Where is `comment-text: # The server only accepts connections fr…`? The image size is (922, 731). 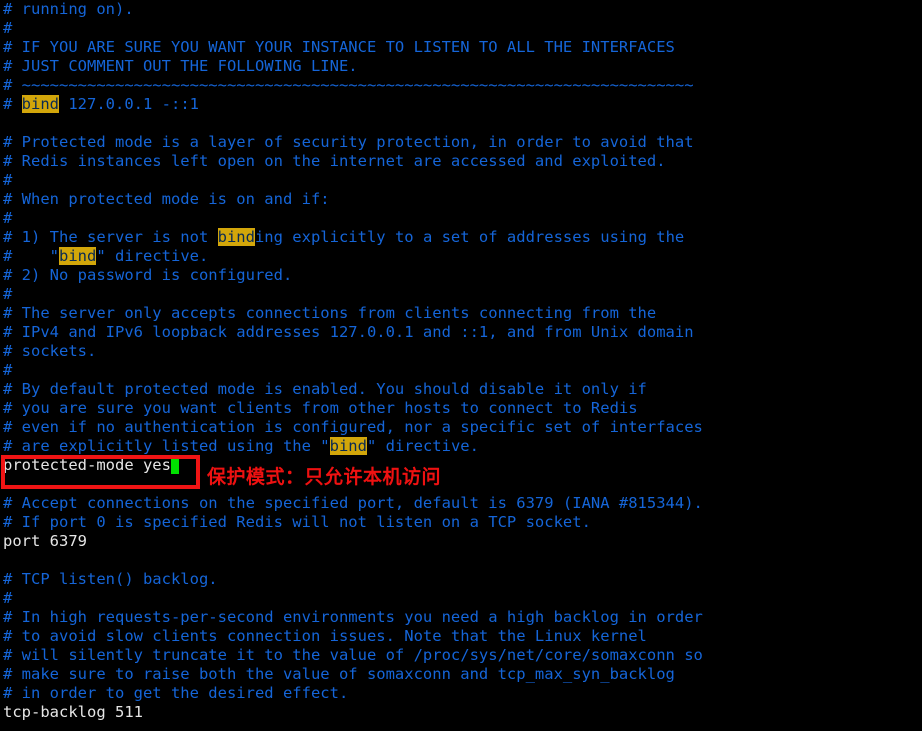 comment-text: # The server only accepts connections fr… is located at coordinates (330, 313).